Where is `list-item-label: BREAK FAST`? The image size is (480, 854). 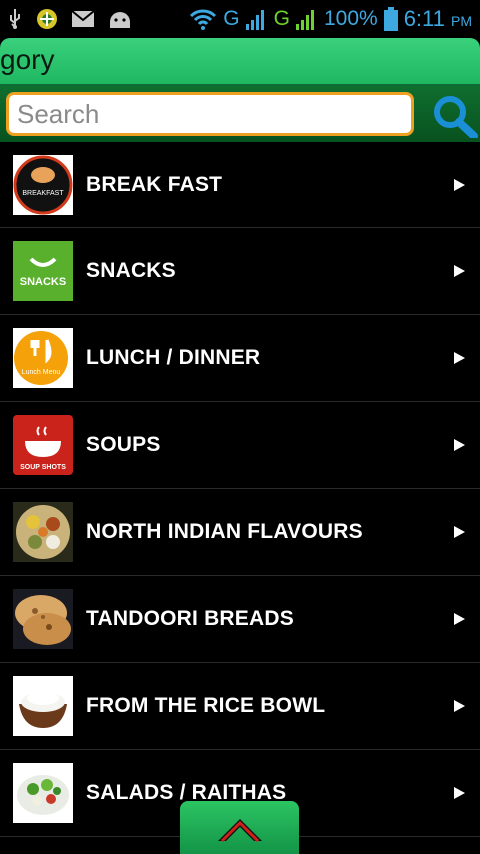
list-item-label: BREAK FAST is located at coordinates (154, 184).